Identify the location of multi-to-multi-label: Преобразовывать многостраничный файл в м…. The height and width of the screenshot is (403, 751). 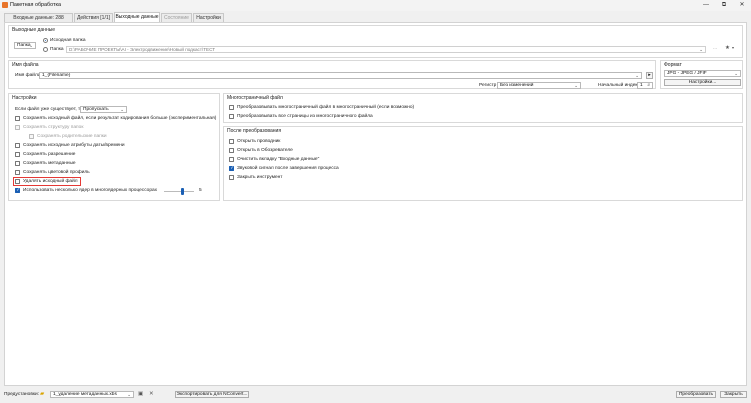
(326, 107).